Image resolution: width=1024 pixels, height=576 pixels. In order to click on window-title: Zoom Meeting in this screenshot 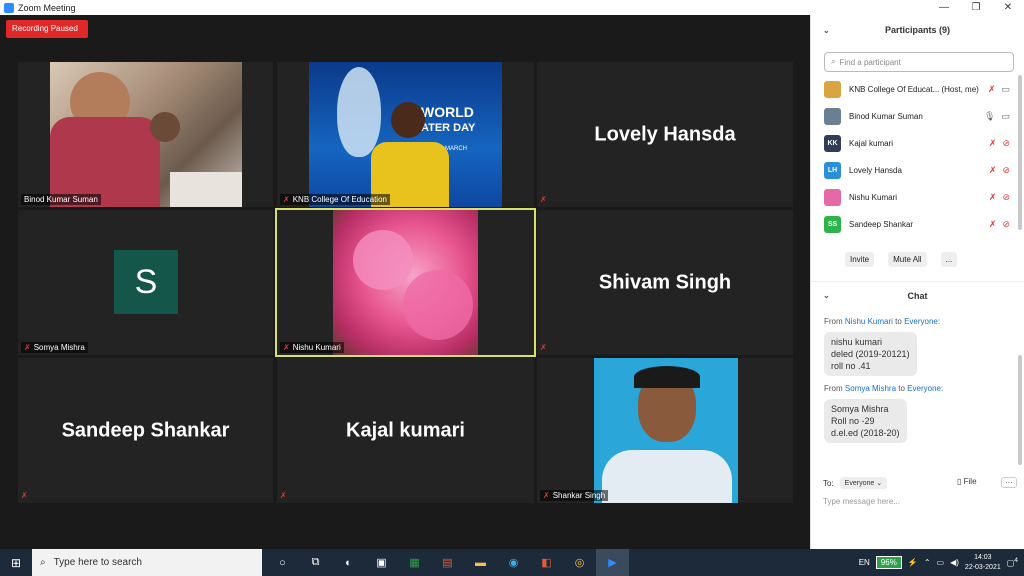, I will do `click(47, 7)`.